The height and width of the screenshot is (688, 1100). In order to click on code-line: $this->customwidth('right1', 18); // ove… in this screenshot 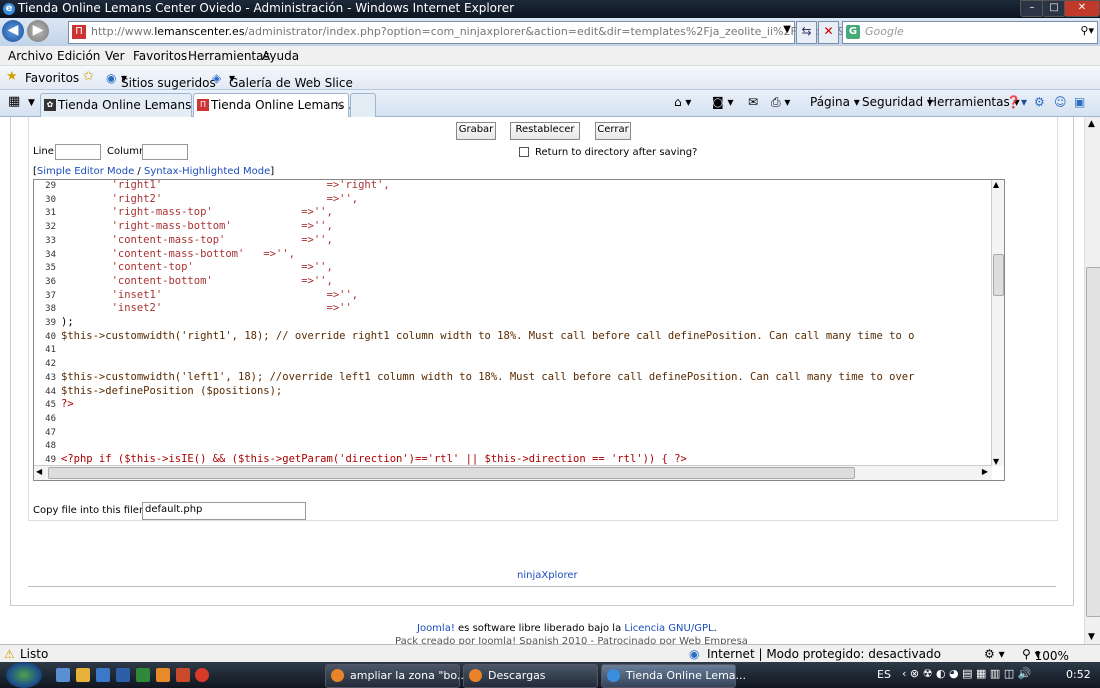, I will do `click(488, 335)`.